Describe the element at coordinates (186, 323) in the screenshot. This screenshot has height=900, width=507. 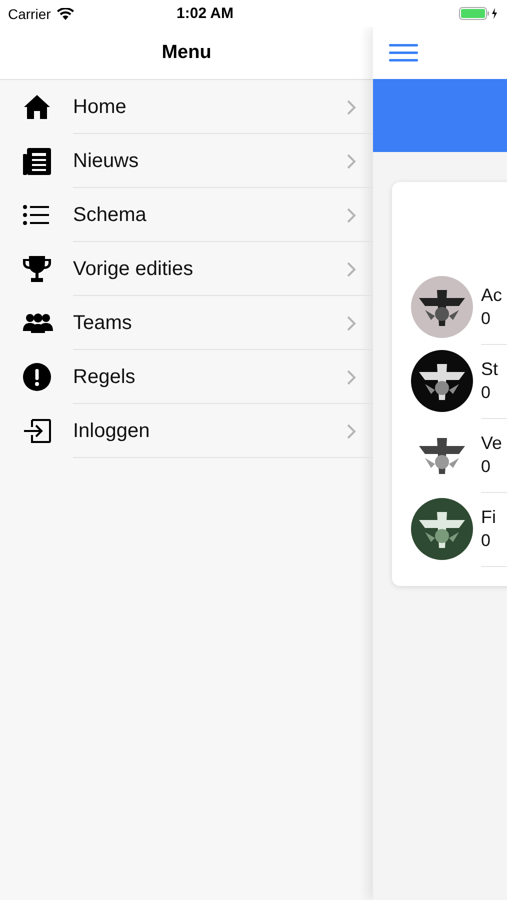
I see `menu-item: Teams` at that location.